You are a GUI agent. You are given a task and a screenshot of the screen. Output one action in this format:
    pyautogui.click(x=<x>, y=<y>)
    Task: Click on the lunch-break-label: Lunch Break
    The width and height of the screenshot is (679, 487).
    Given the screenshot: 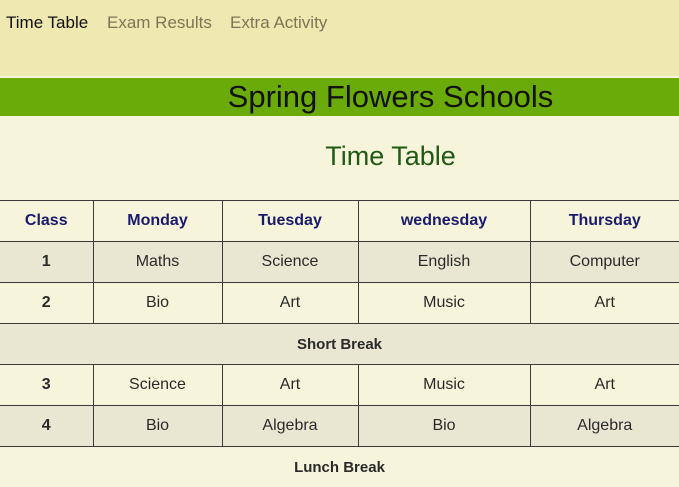 What is the action you would take?
    pyautogui.click(x=339, y=467)
    